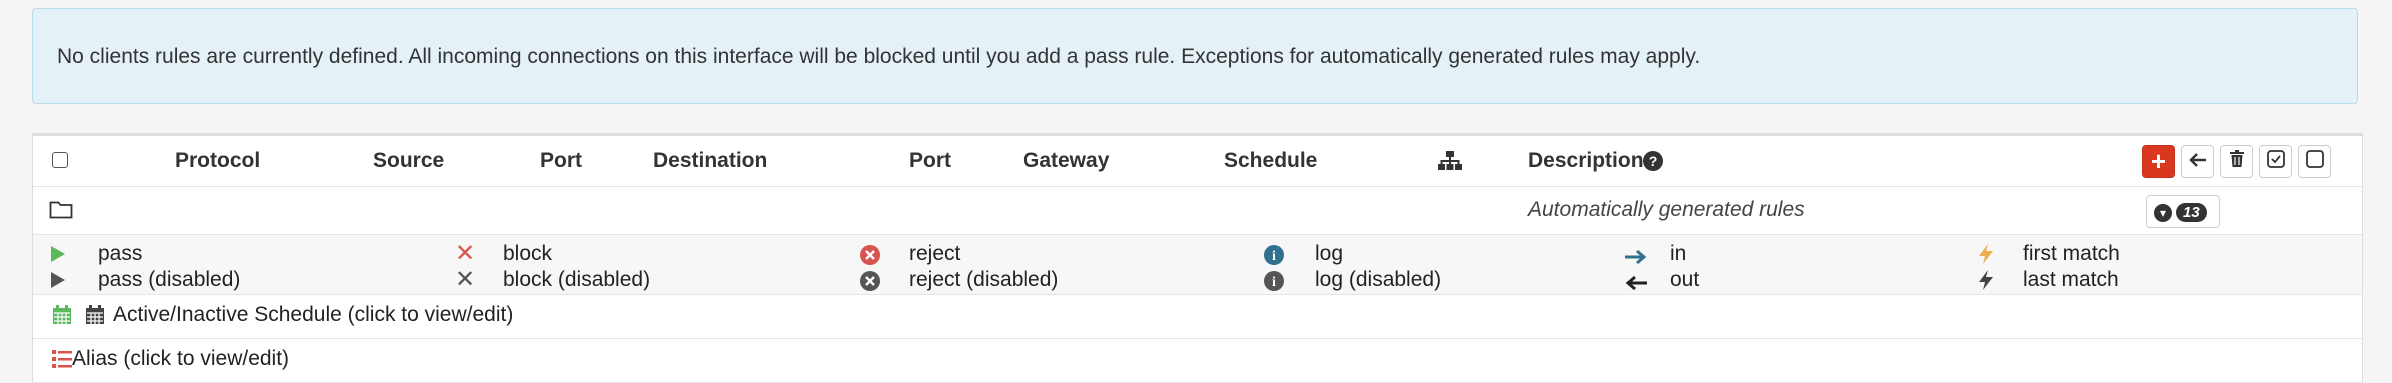 The height and width of the screenshot is (383, 2392). I want to click on legend-alias: Alias (click to view/edit), so click(181, 358).